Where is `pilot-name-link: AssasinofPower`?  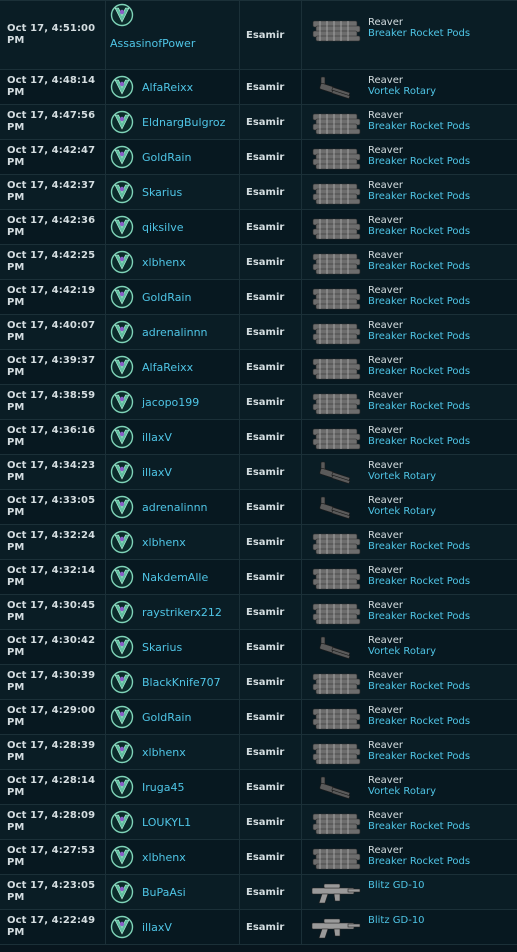
pilot-name-link: AssasinofPower is located at coordinates (152, 43).